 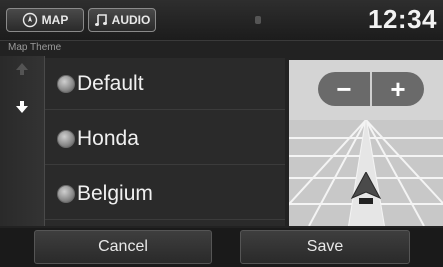 What do you see at coordinates (398, 89) in the screenshot?
I see `zoom-in-button: +` at bounding box center [398, 89].